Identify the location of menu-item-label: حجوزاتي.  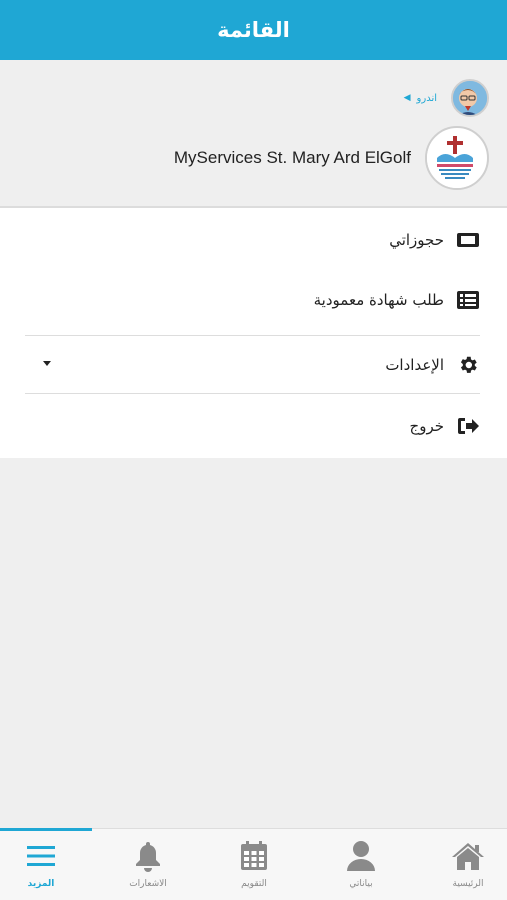
(416, 240).